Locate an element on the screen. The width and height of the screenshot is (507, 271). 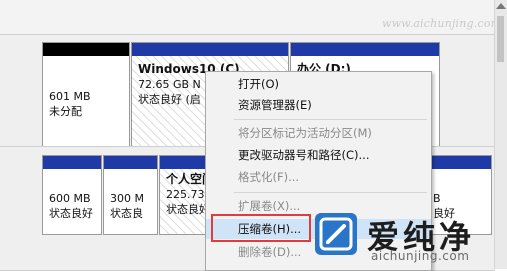
vertical-scrollbar is located at coordinates (500, 134).